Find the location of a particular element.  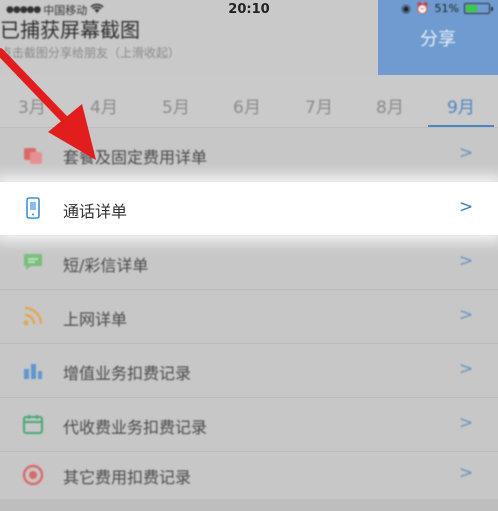

menu-item-data-details: 上网详单 > is located at coordinates (249, 316).